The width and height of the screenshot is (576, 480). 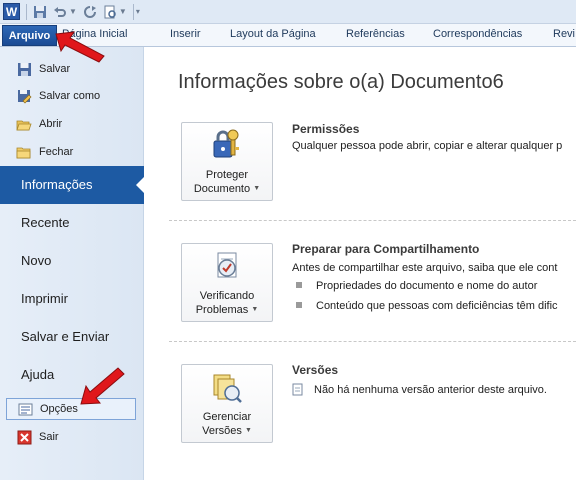 I want to click on protect-document-button: Proteger Documento ▼, so click(x=227, y=161).